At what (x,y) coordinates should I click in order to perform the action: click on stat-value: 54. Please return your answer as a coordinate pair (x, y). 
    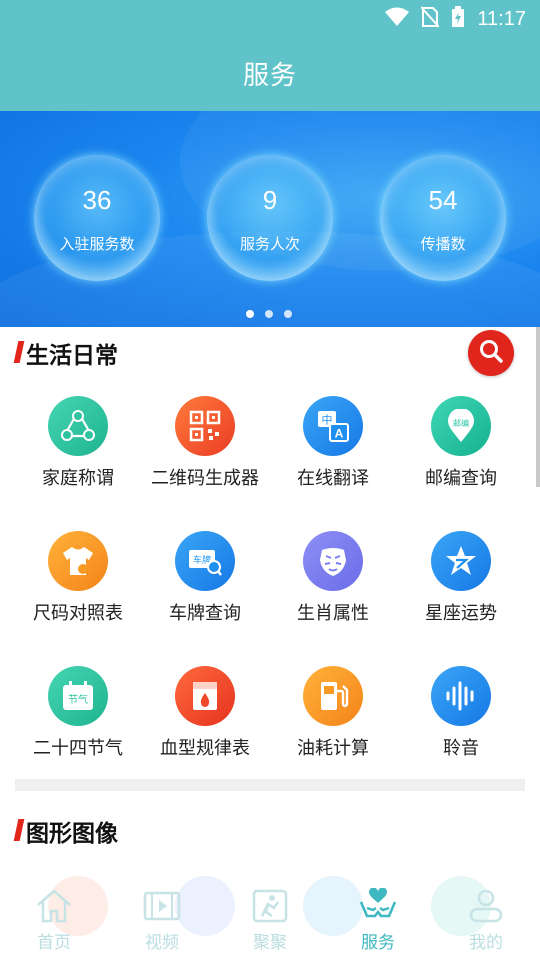
    Looking at the image, I should click on (443, 200).